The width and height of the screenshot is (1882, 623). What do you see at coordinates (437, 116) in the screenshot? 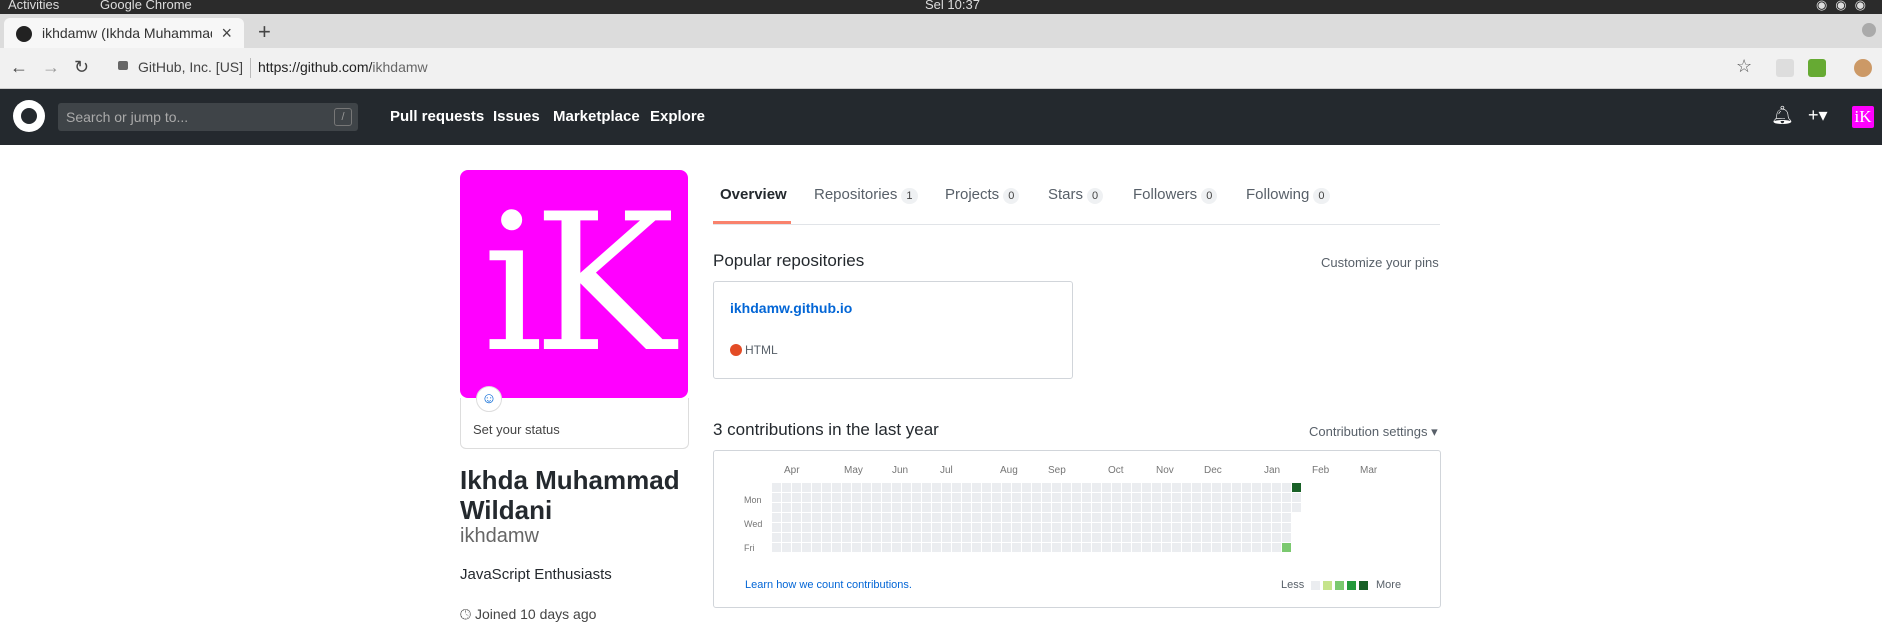
I see `nav-pull-requests: Pull requests` at bounding box center [437, 116].